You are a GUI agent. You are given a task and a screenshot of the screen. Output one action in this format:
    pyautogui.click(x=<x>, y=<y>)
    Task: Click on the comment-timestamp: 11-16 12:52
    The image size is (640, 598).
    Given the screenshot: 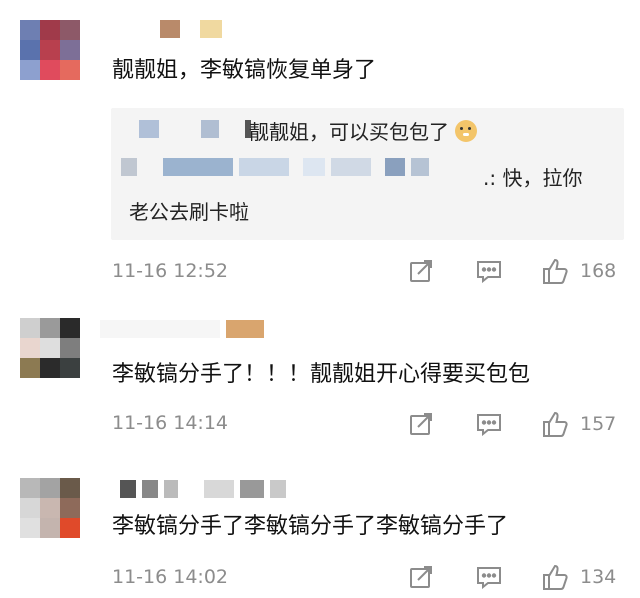 What is the action you would take?
    pyautogui.click(x=170, y=271)
    